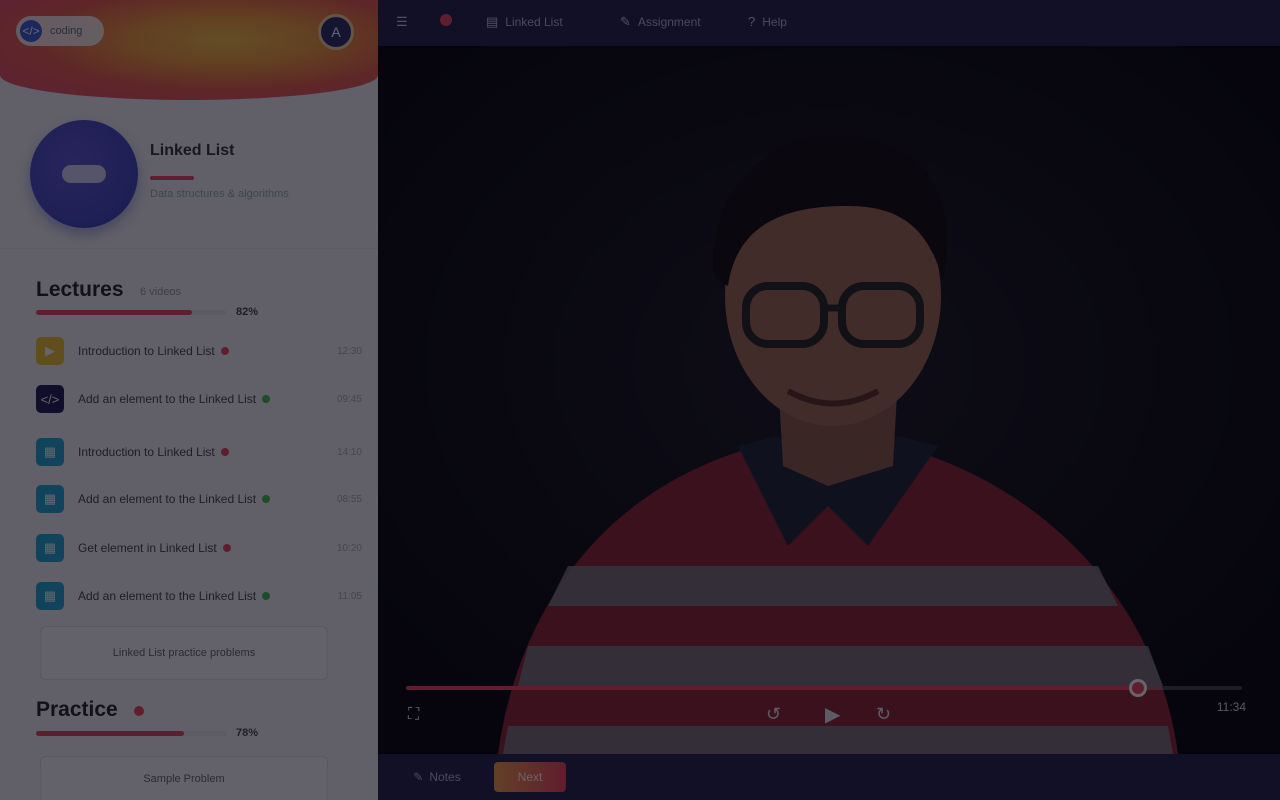  I want to click on lecture-duration: 10:20, so click(349, 548).